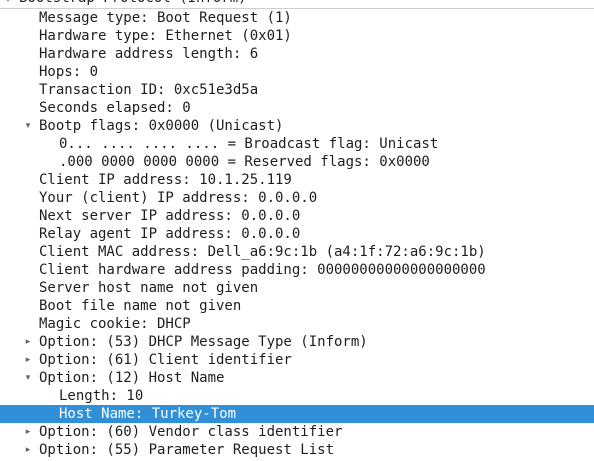 This screenshot has width=594, height=461. I want to click on tree-row-label: Length: 10, so click(101, 396).